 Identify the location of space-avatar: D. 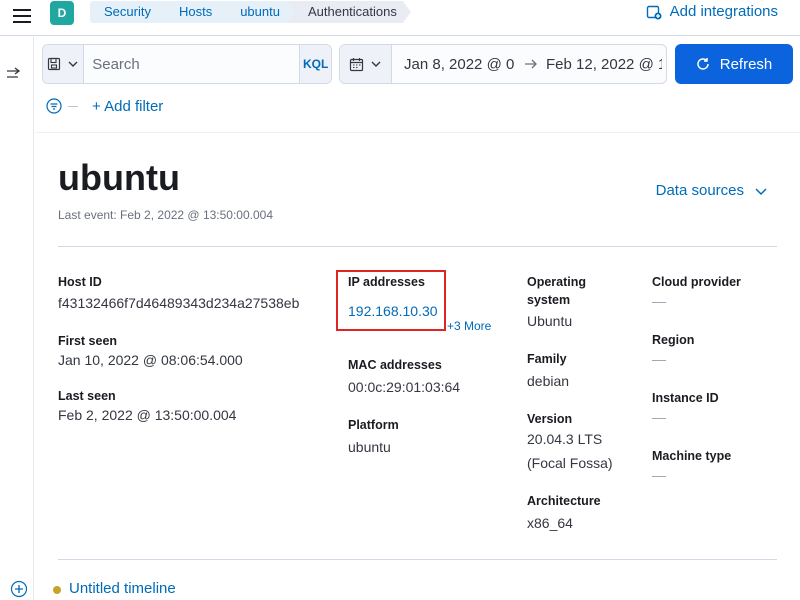
(62, 13).